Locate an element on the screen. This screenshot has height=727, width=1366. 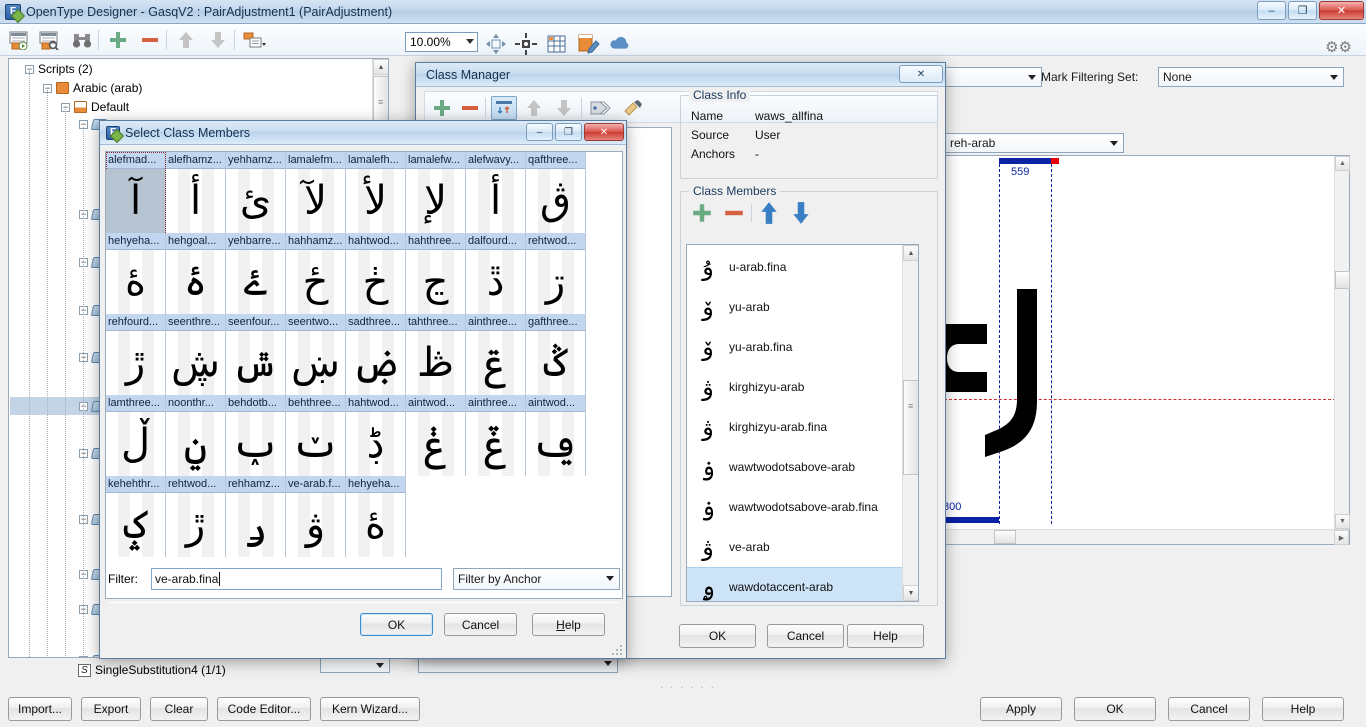
maximize-button: ❐ is located at coordinates (1302, 10).